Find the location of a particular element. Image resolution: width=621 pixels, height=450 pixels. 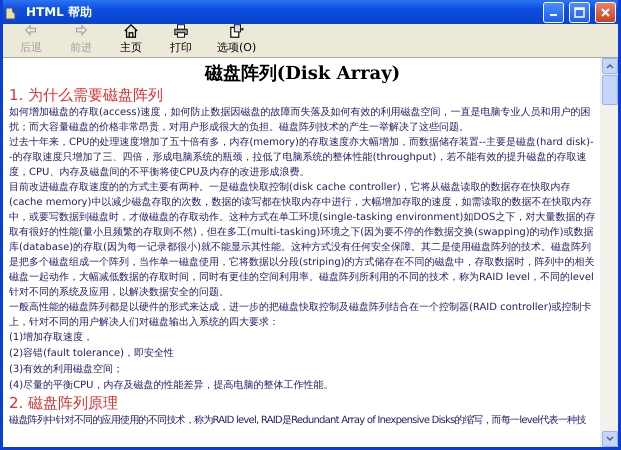

minimize-icon is located at coordinates (553, 15).